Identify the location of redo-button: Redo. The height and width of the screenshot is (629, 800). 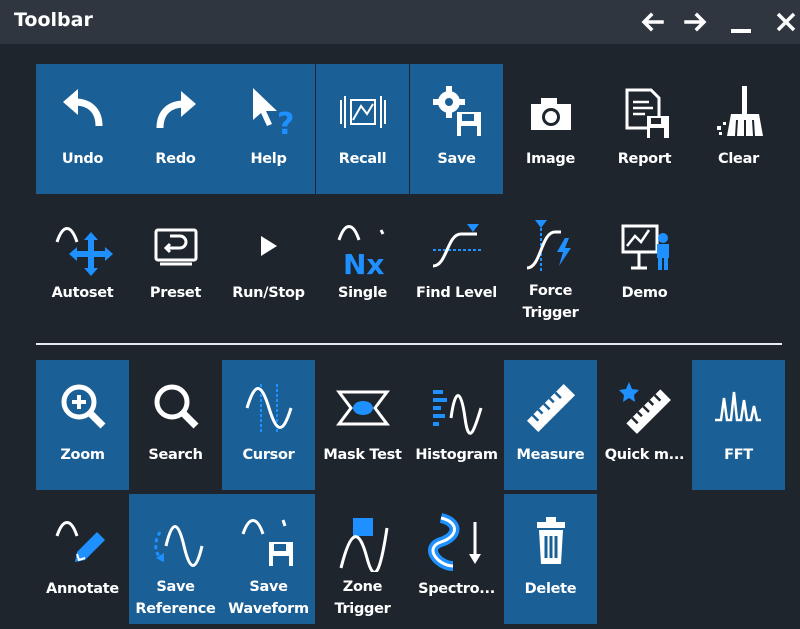
(175, 129).